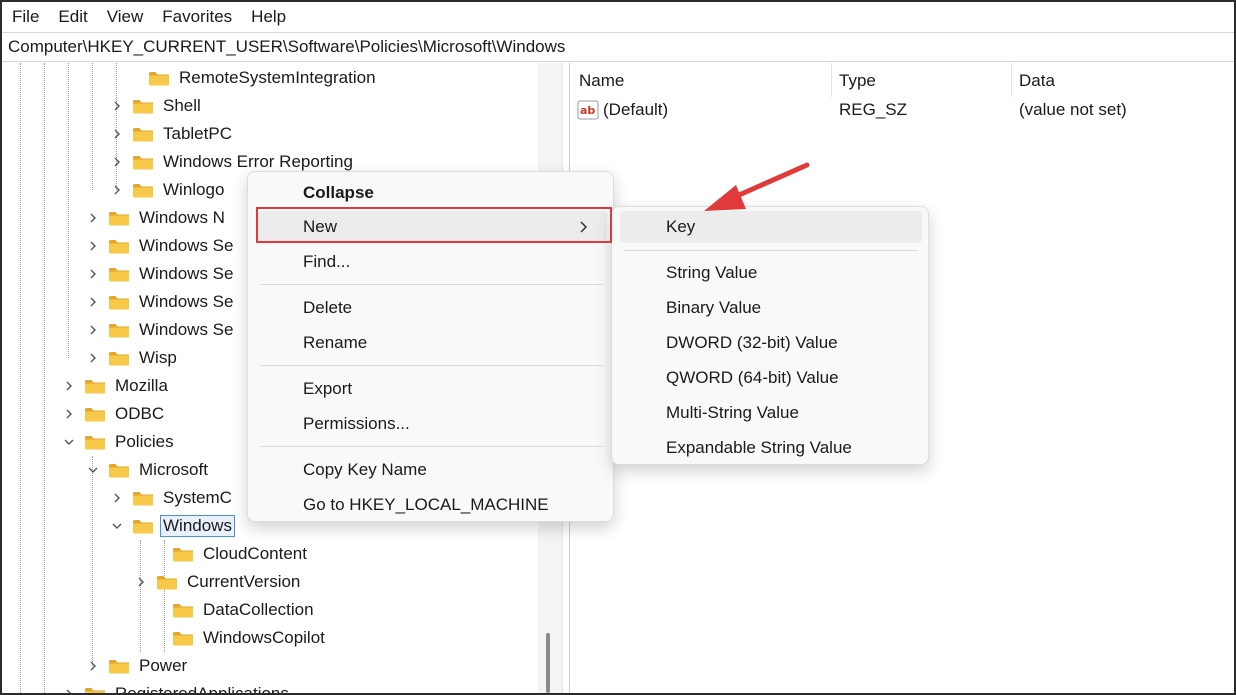 The width and height of the screenshot is (1236, 695). Describe the element at coordinates (548, 663) in the screenshot. I see `scrollbar-thumb` at that location.